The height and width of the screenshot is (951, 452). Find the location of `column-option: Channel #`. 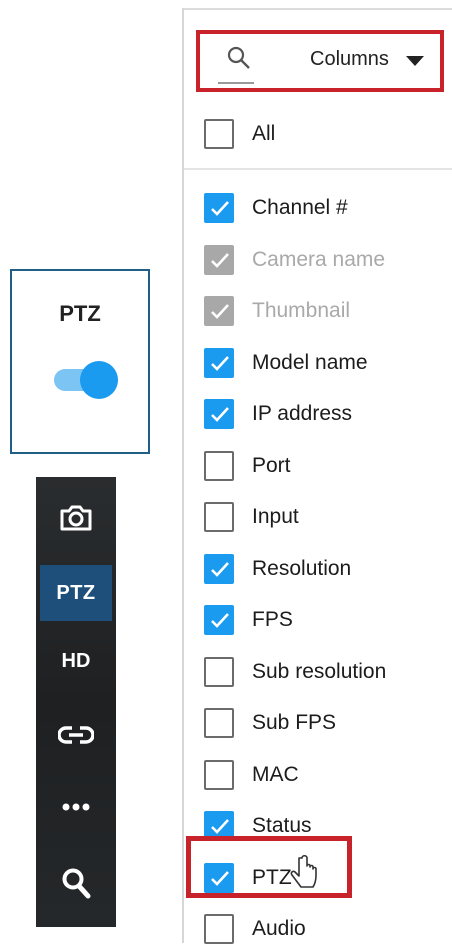

column-option: Channel # is located at coordinates (318, 208).